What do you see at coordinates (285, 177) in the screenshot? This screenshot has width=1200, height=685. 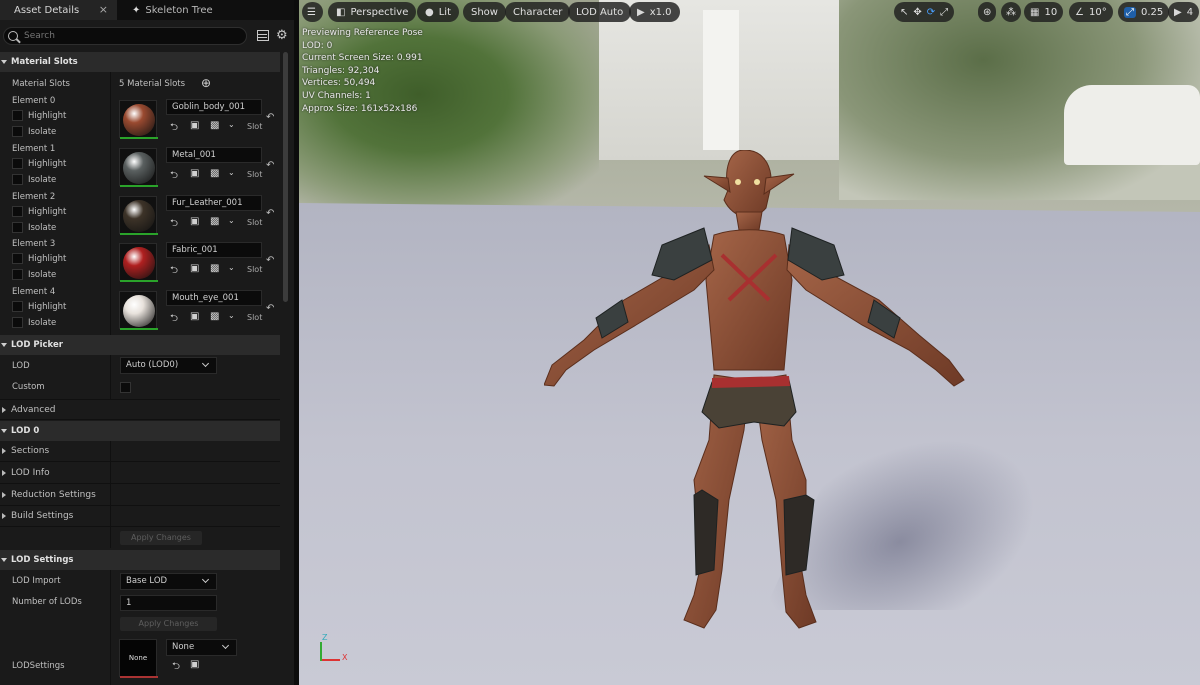 I see `scrollbar-thumb` at bounding box center [285, 177].